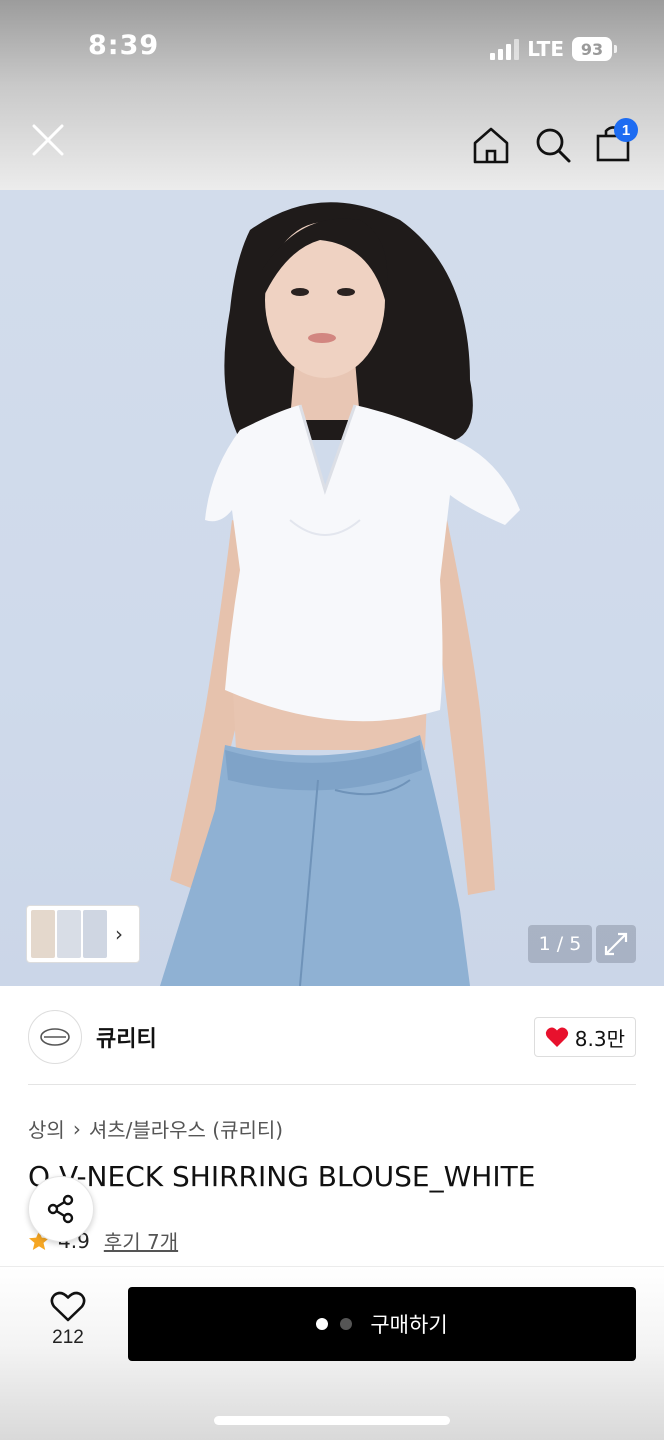  I want to click on divider, so click(332, 1084).